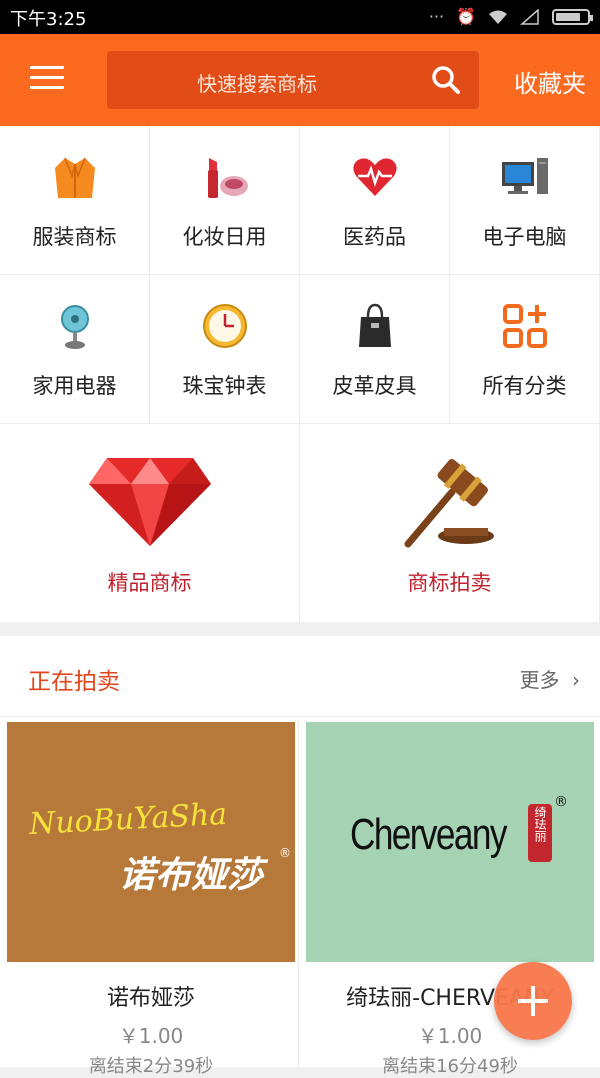 The image size is (600, 1078). What do you see at coordinates (374, 386) in the screenshot?
I see `category-label: 皮革皮具` at bounding box center [374, 386].